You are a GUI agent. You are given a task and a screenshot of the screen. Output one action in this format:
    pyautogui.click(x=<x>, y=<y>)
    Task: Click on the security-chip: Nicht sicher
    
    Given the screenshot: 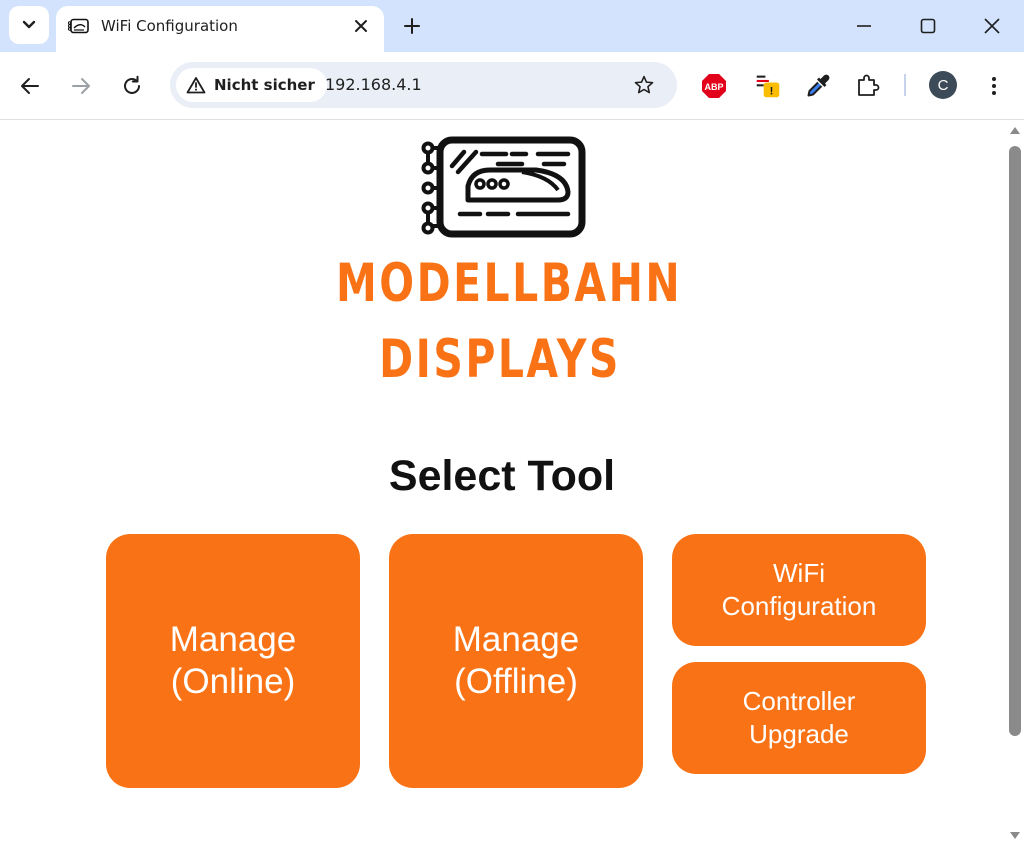 What is the action you would take?
    pyautogui.click(x=251, y=85)
    